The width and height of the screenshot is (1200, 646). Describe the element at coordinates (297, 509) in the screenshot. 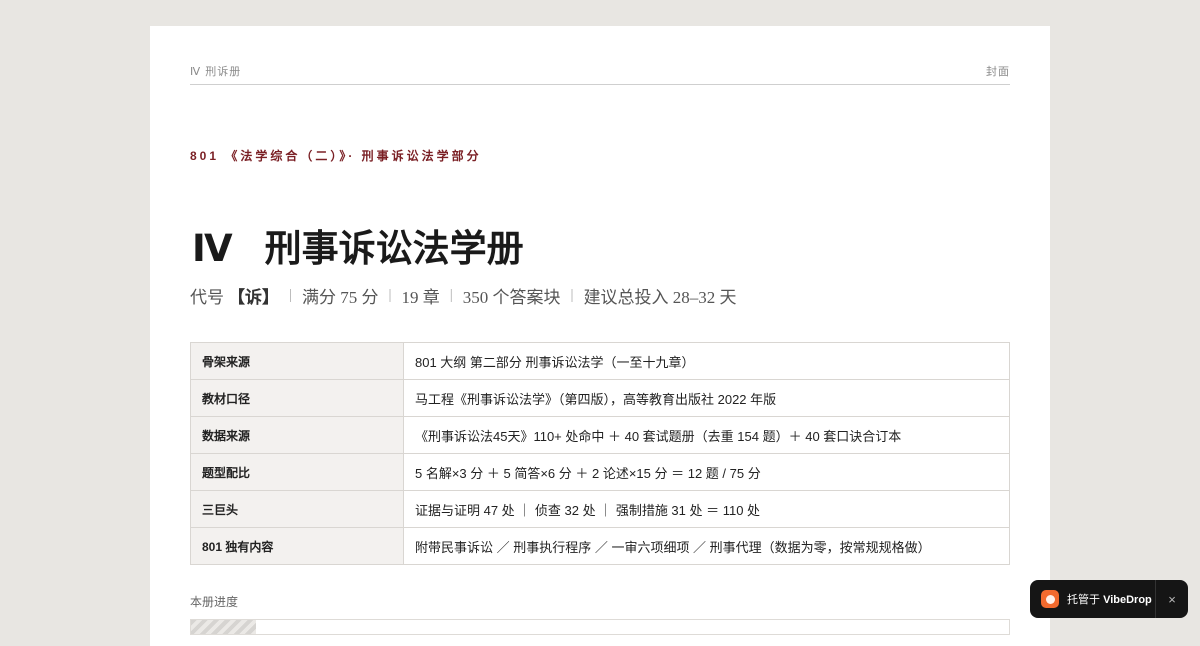

I see `row-key: 三巨头` at that location.